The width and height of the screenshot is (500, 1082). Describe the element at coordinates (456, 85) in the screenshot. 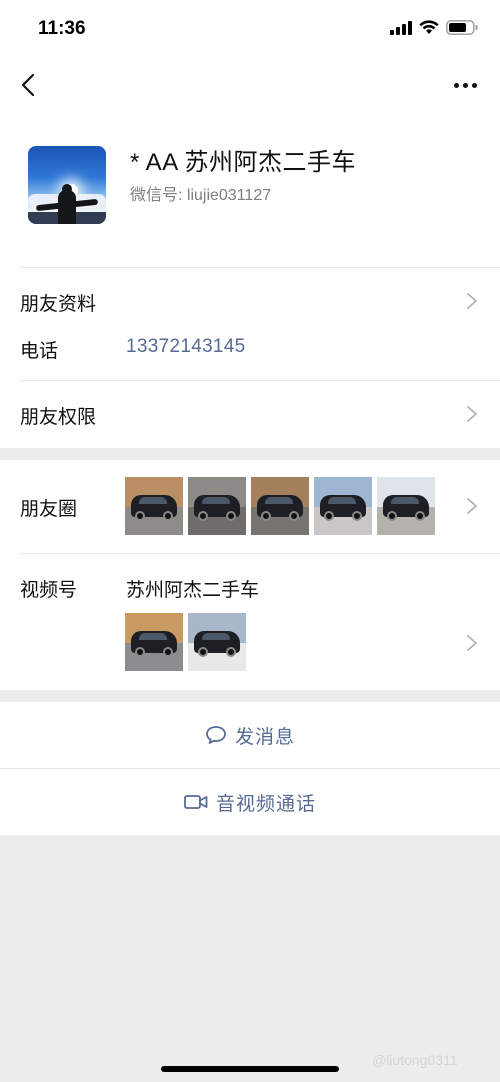

I see `more-dots-icon` at that location.